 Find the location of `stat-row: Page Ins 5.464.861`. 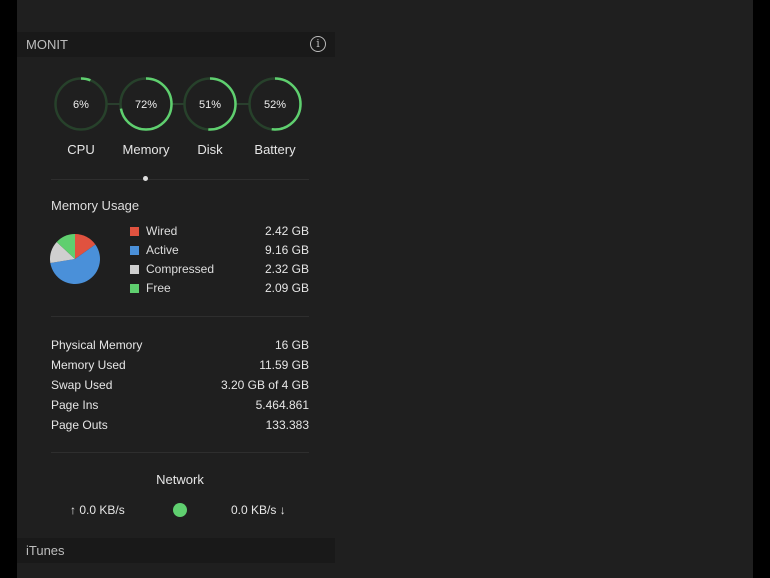

stat-row: Page Ins 5.464.861 is located at coordinates (180, 405).